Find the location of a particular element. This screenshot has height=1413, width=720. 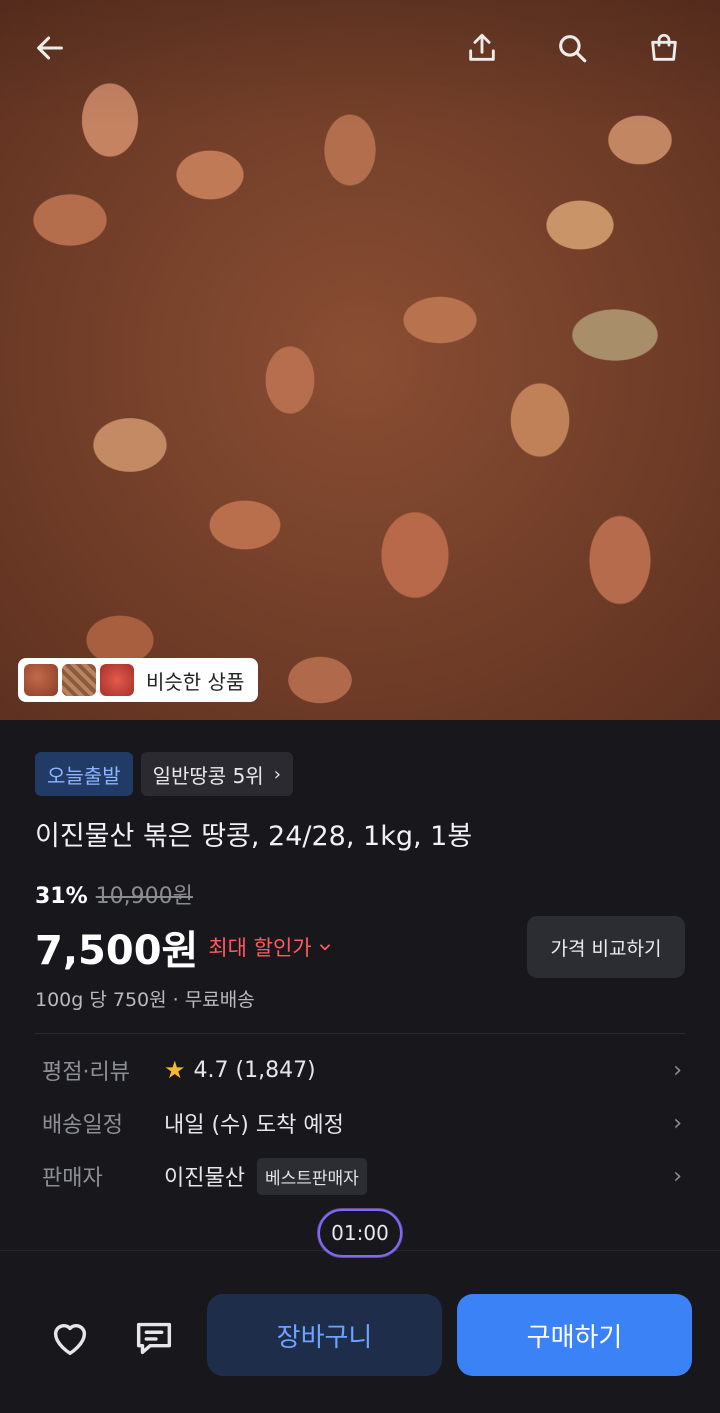

delivery-value: 내일 (수) 도착 예정 is located at coordinates (254, 1125).